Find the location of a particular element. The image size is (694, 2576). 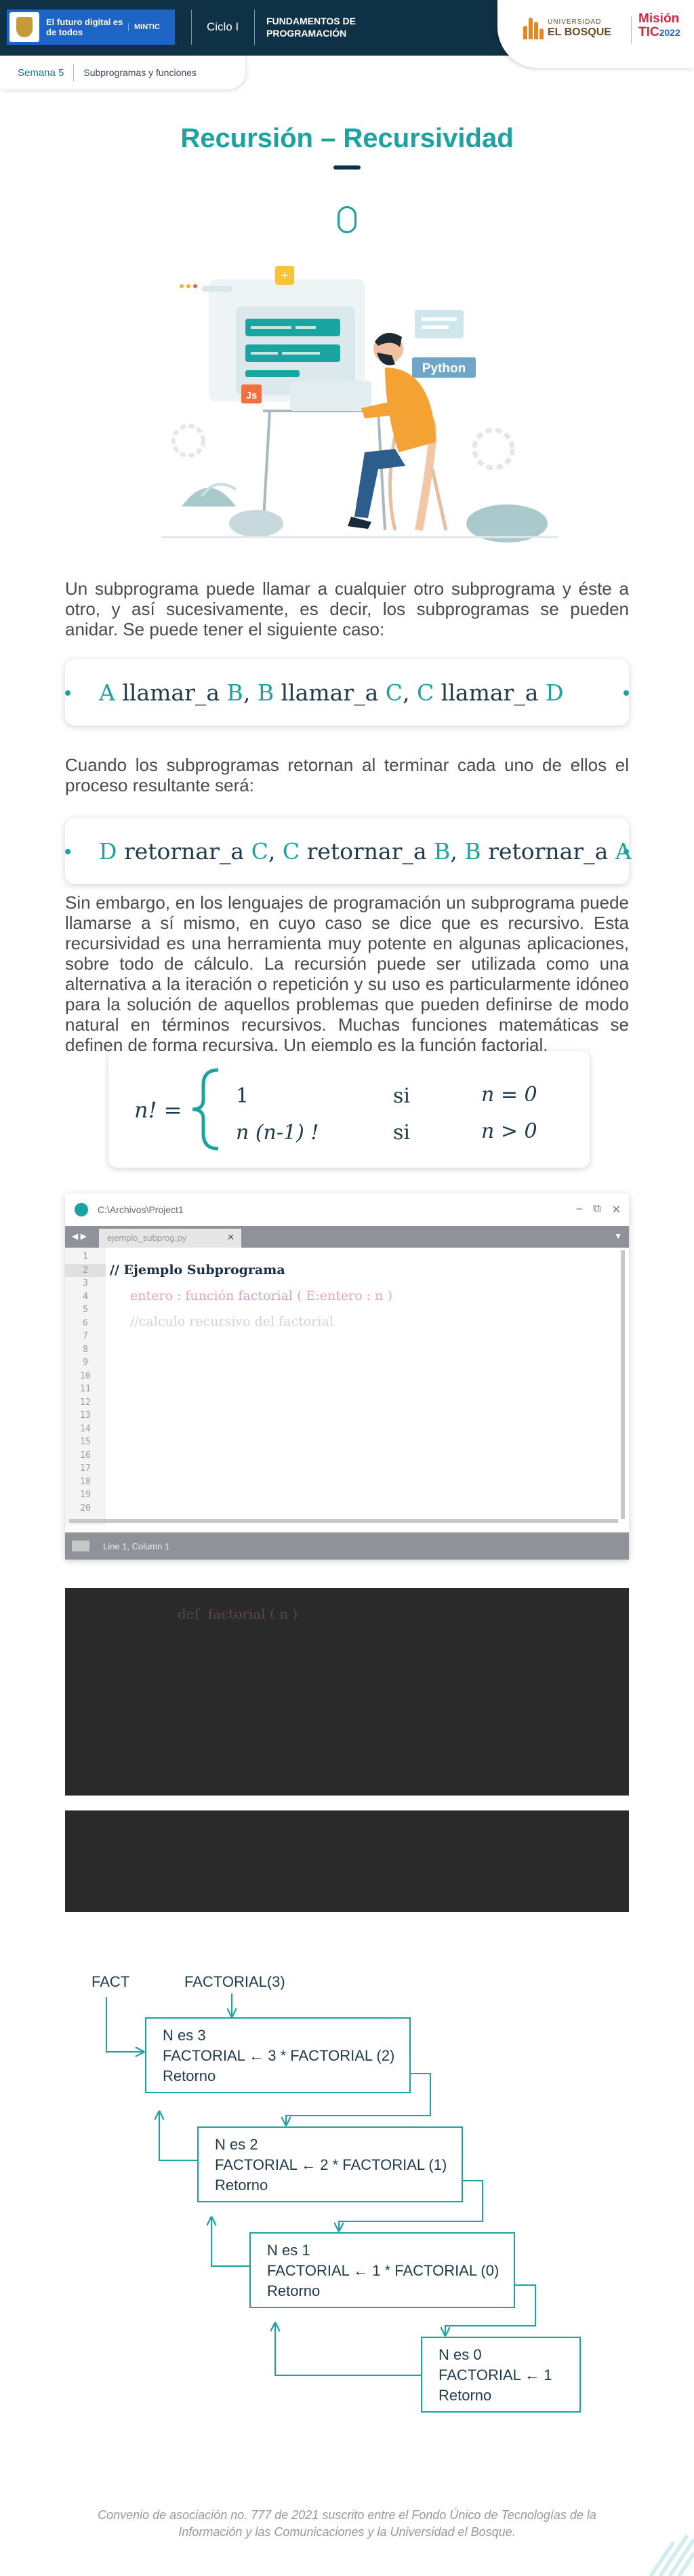

code-terminal-1: def factorial ( n ) is located at coordinates (347, 1692).